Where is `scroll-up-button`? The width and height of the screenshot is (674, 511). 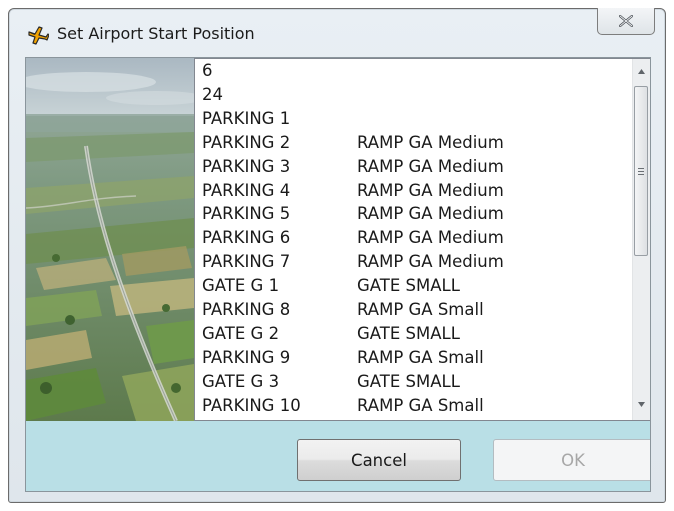 scroll-up-button is located at coordinates (641, 68).